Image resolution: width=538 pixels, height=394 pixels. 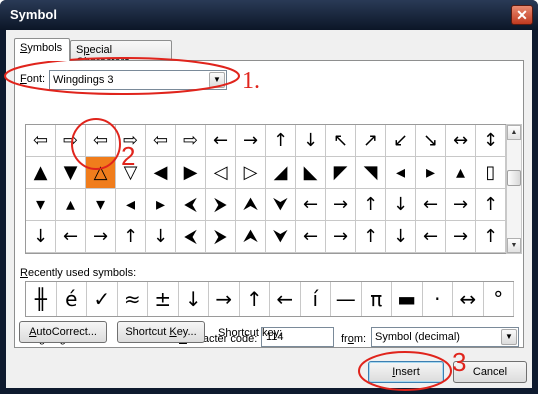 I want to click on symbol-cell: ↕, so click(x=491, y=141).